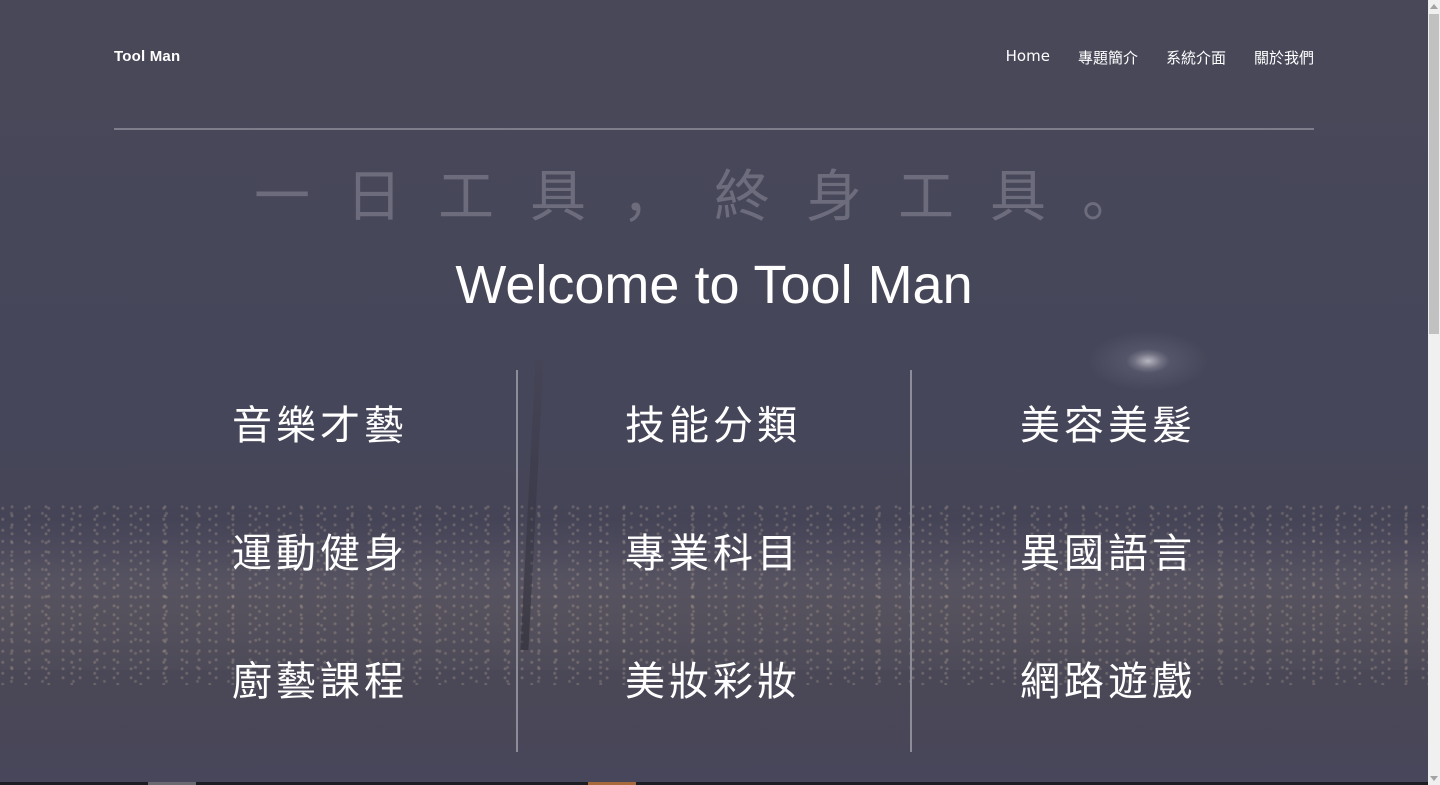 The width and height of the screenshot is (1440, 785). I want to click on column-divider-left, so click(517, 561).